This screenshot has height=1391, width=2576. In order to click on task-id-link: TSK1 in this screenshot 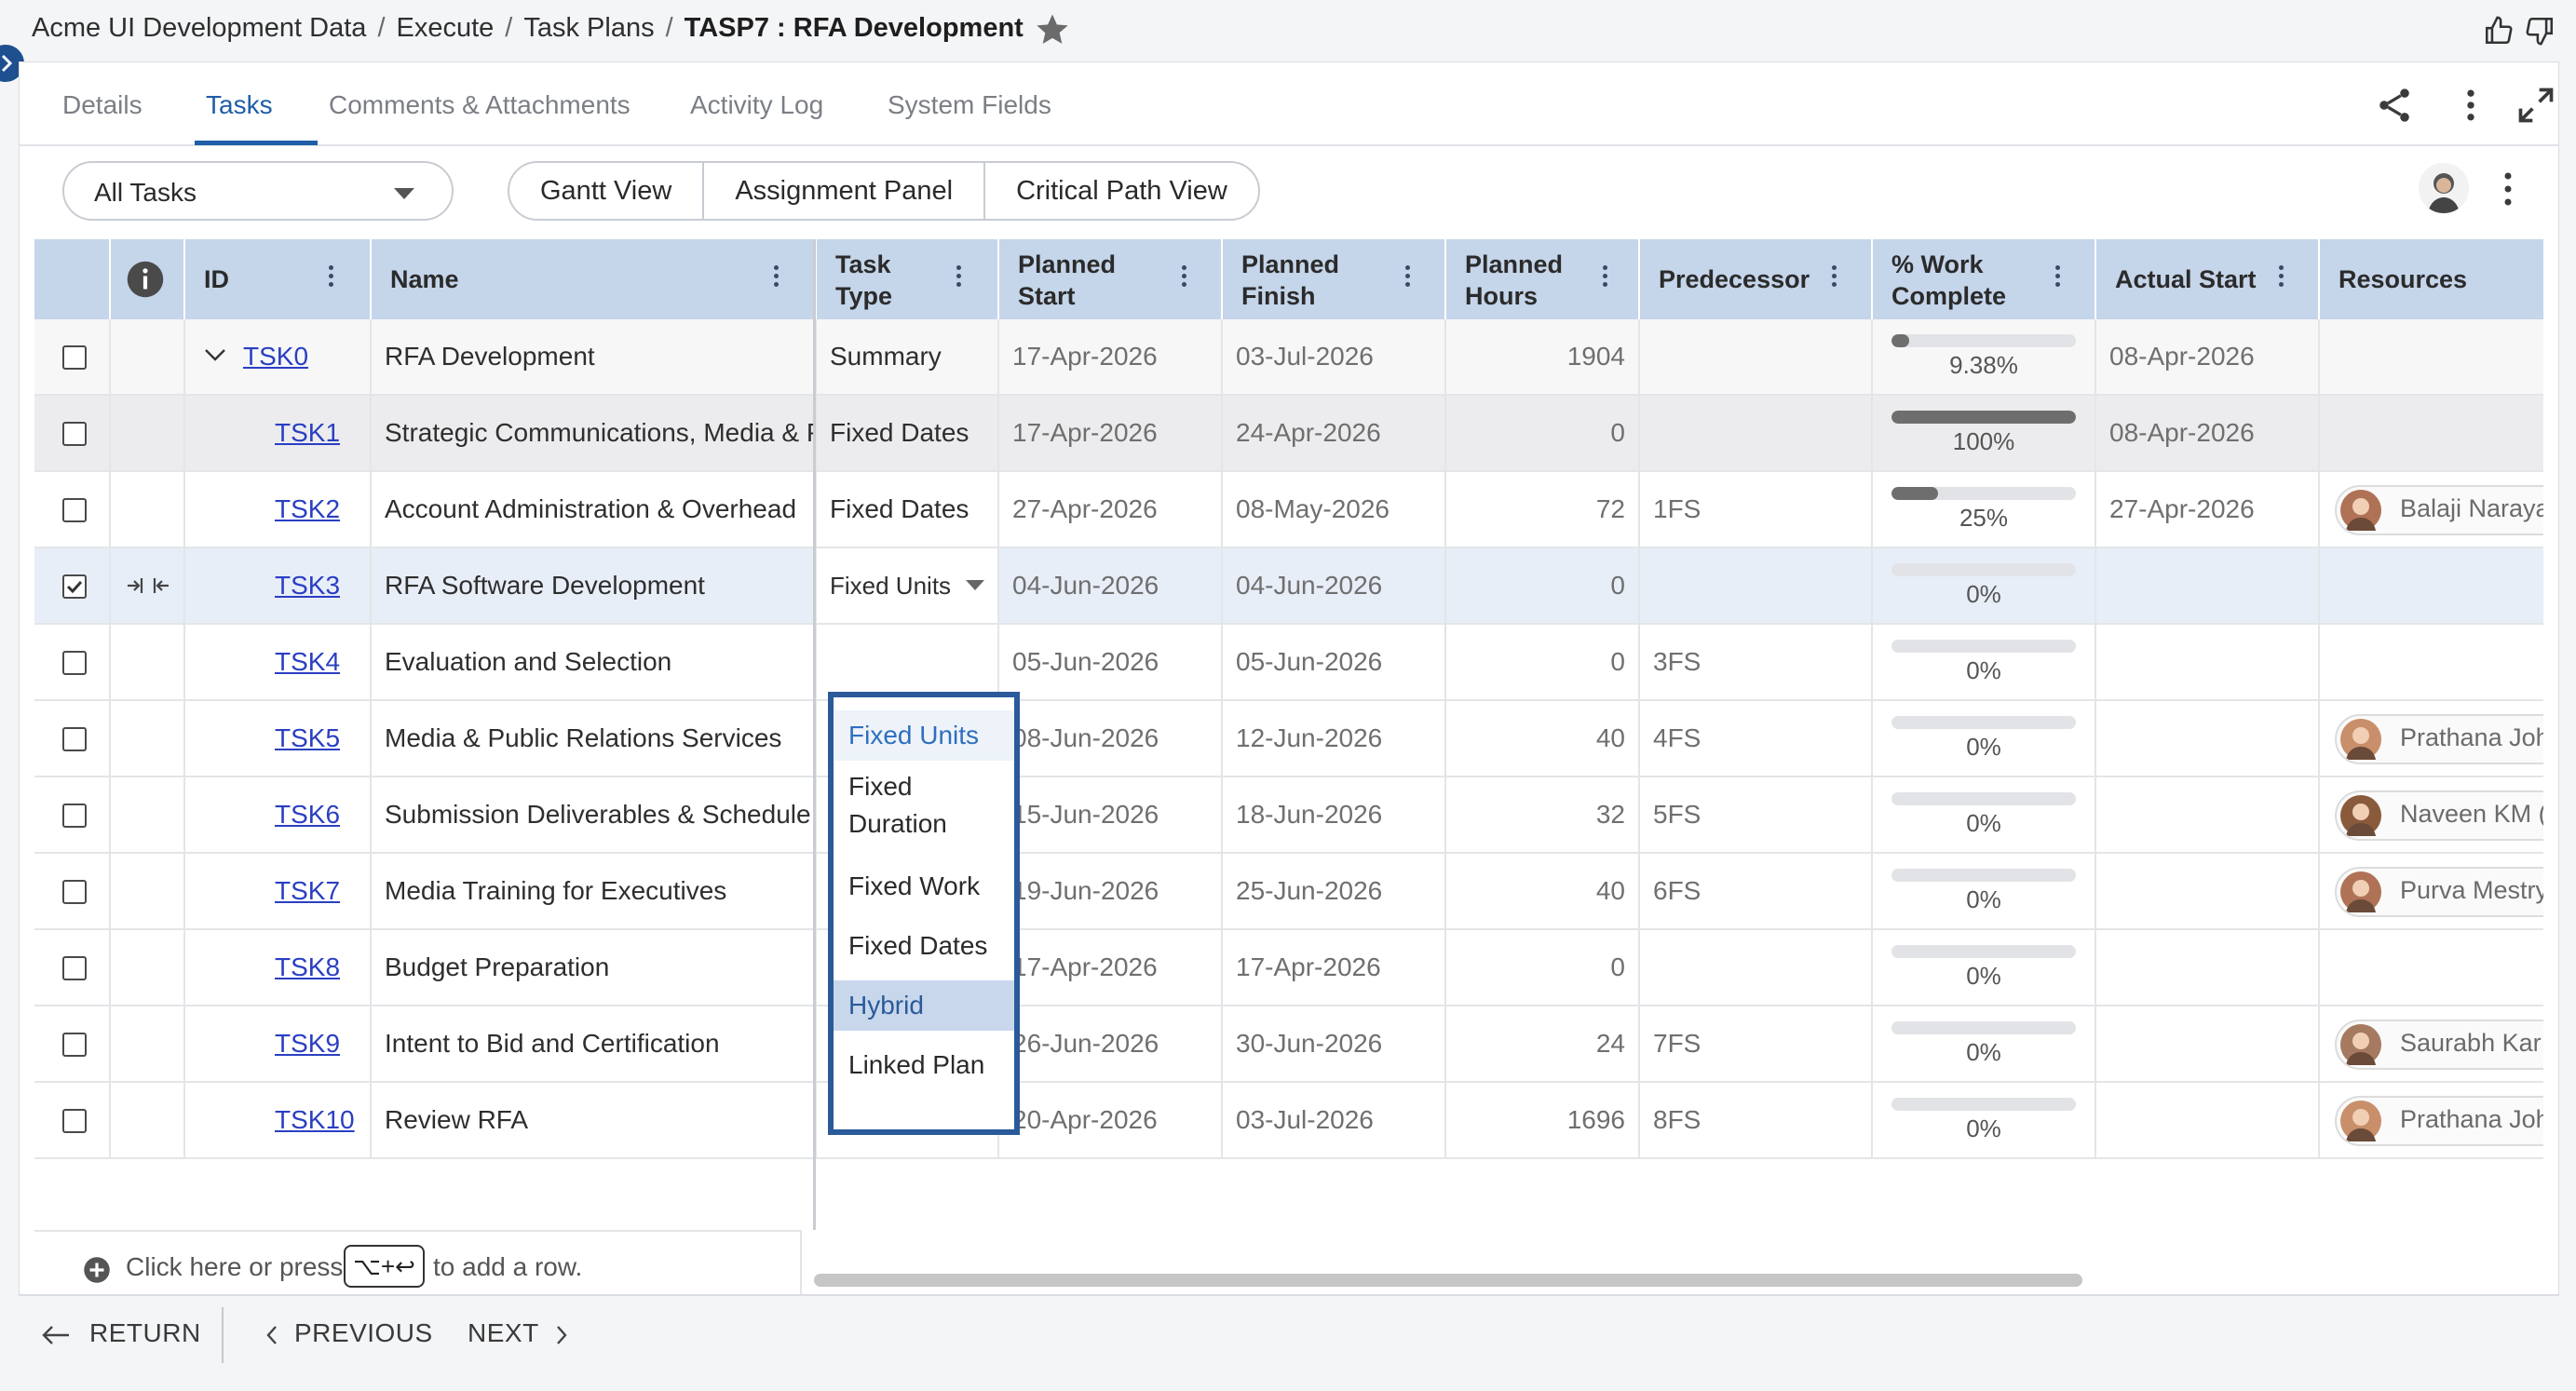, I will do `click(307, 433)`.